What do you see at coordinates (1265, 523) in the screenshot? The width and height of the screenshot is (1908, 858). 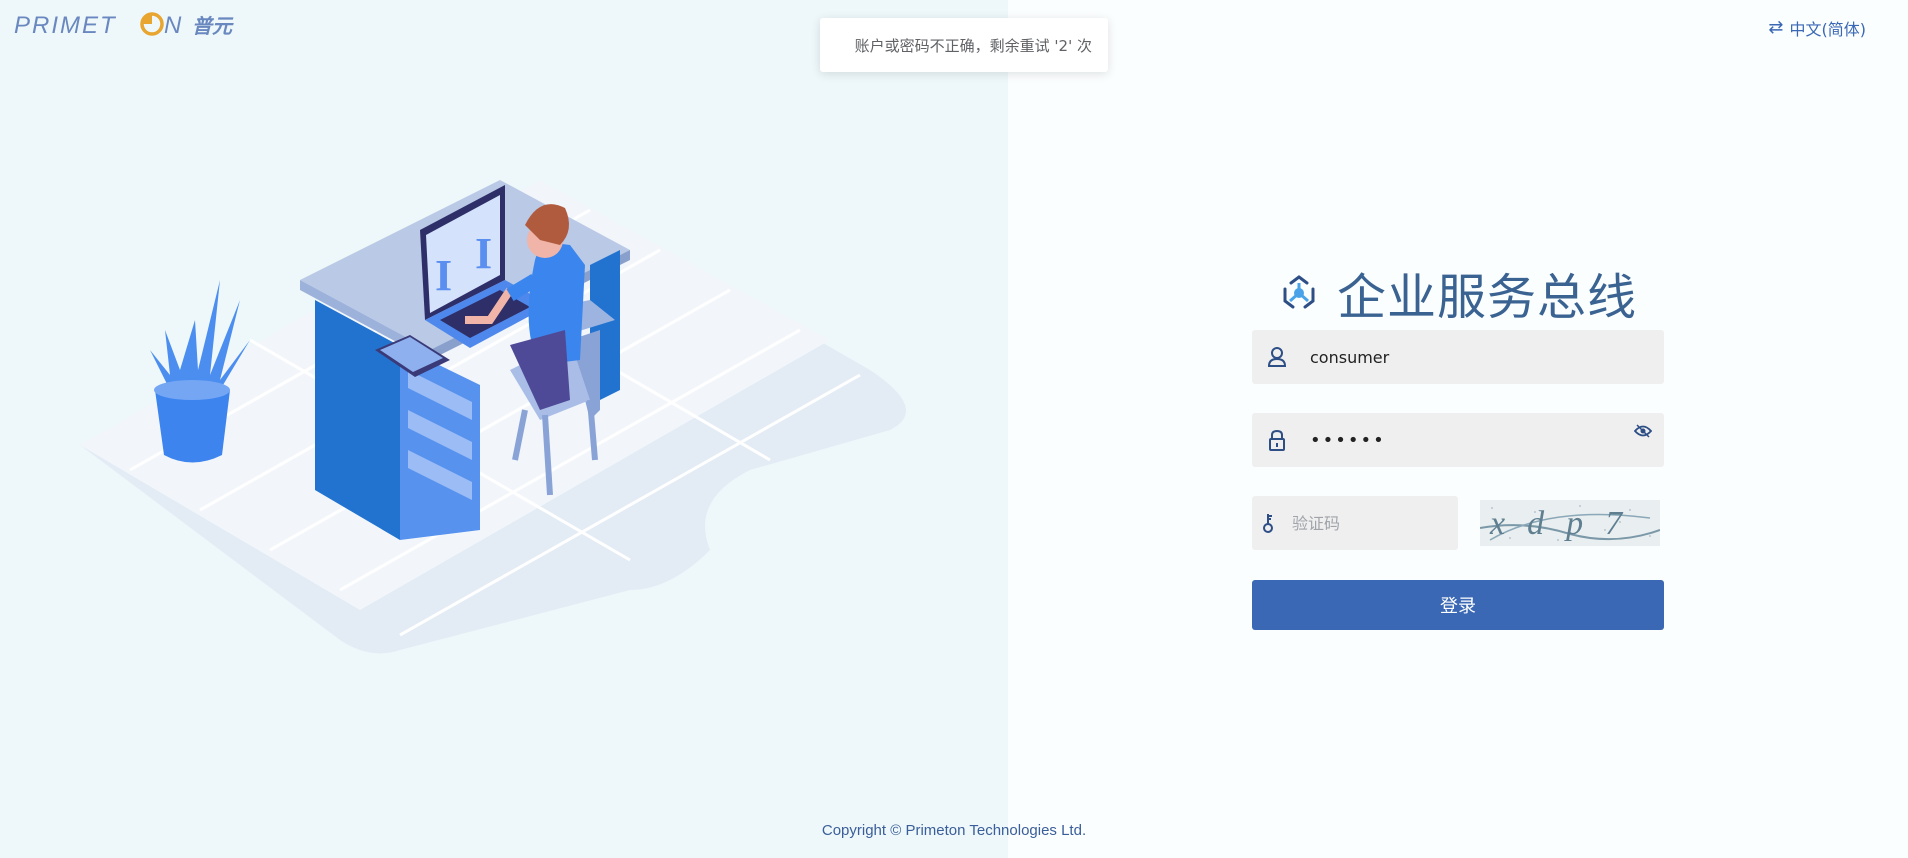 I see `key-icon` at bounding box center [1265, 523].